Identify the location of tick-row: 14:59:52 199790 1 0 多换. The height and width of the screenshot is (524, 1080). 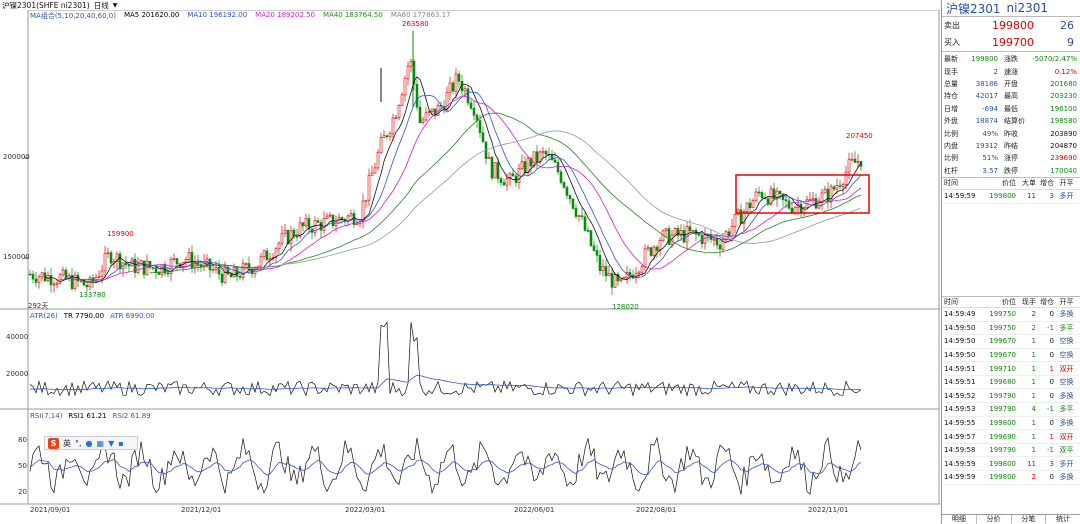
(1011, 396).